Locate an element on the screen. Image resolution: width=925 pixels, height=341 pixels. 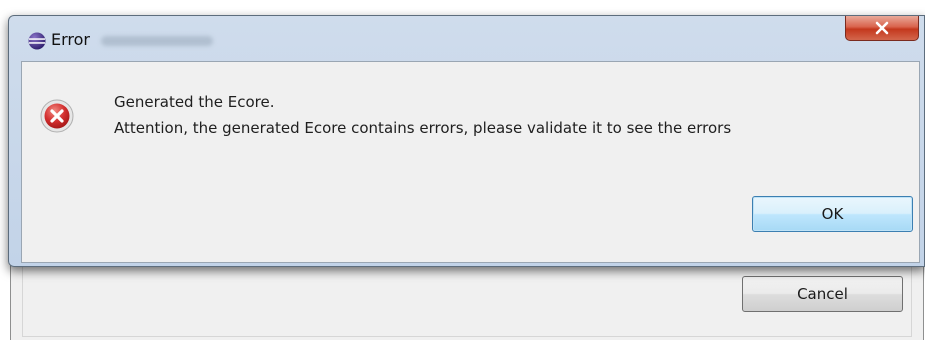
close-button is located at coordinates (882, 28).